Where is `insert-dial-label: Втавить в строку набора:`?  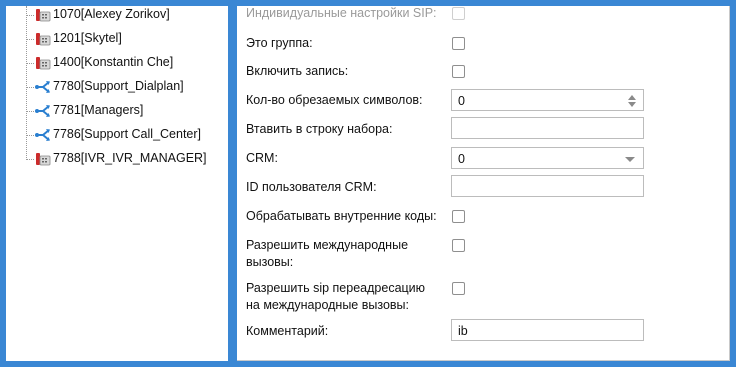
insert-dial-label: Втавить в строку набора: is located at coordinates (319, 129).